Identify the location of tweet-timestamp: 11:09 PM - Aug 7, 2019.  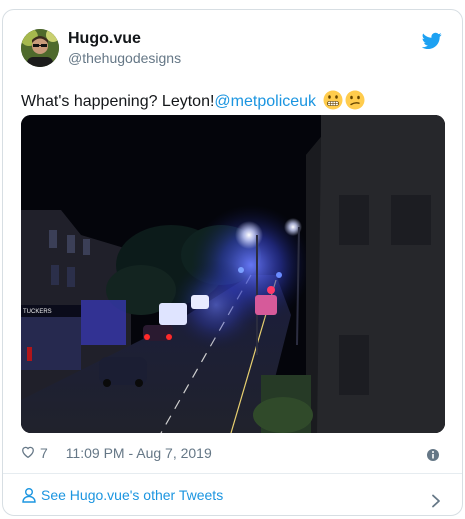
(139, 453).